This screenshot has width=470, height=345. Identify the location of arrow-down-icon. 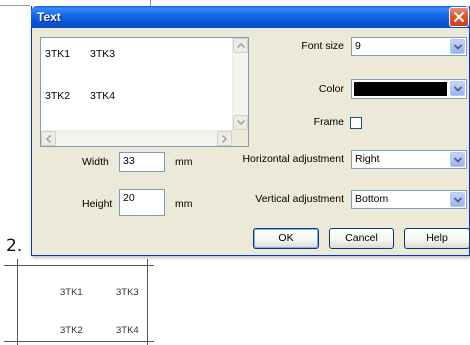
(241, 122).